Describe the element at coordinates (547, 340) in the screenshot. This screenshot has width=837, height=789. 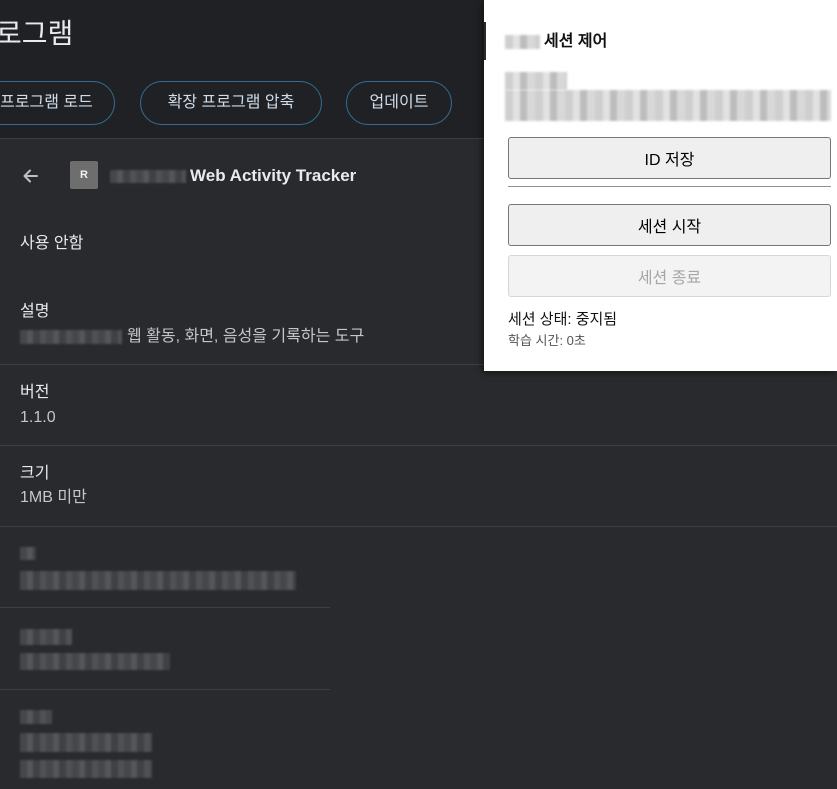
I see `study-time-text: 학습 시간: 0초` at that location.